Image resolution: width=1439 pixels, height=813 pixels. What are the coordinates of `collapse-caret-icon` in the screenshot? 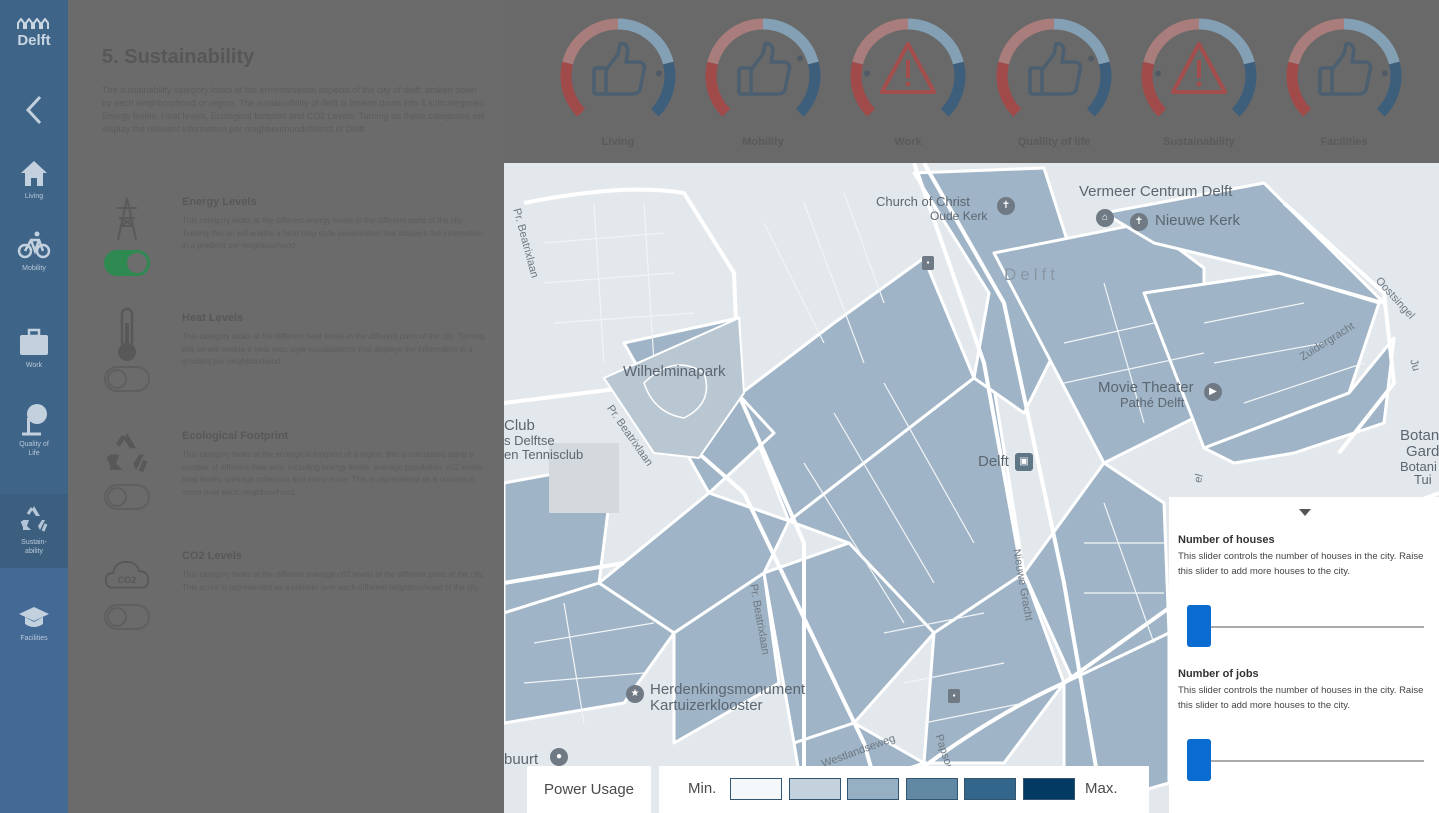 It's located at (1305, 512).